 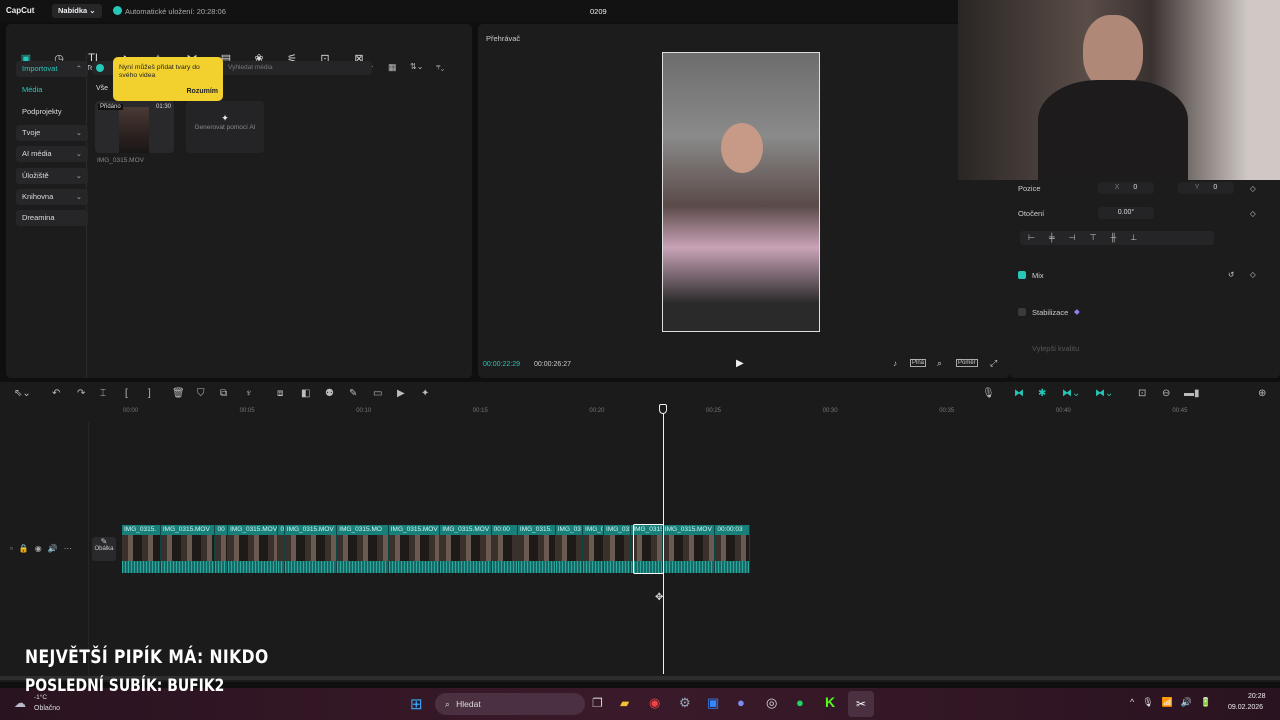 I want to click on filter-icon: ⫧⌄, so click(x=440, y=67).